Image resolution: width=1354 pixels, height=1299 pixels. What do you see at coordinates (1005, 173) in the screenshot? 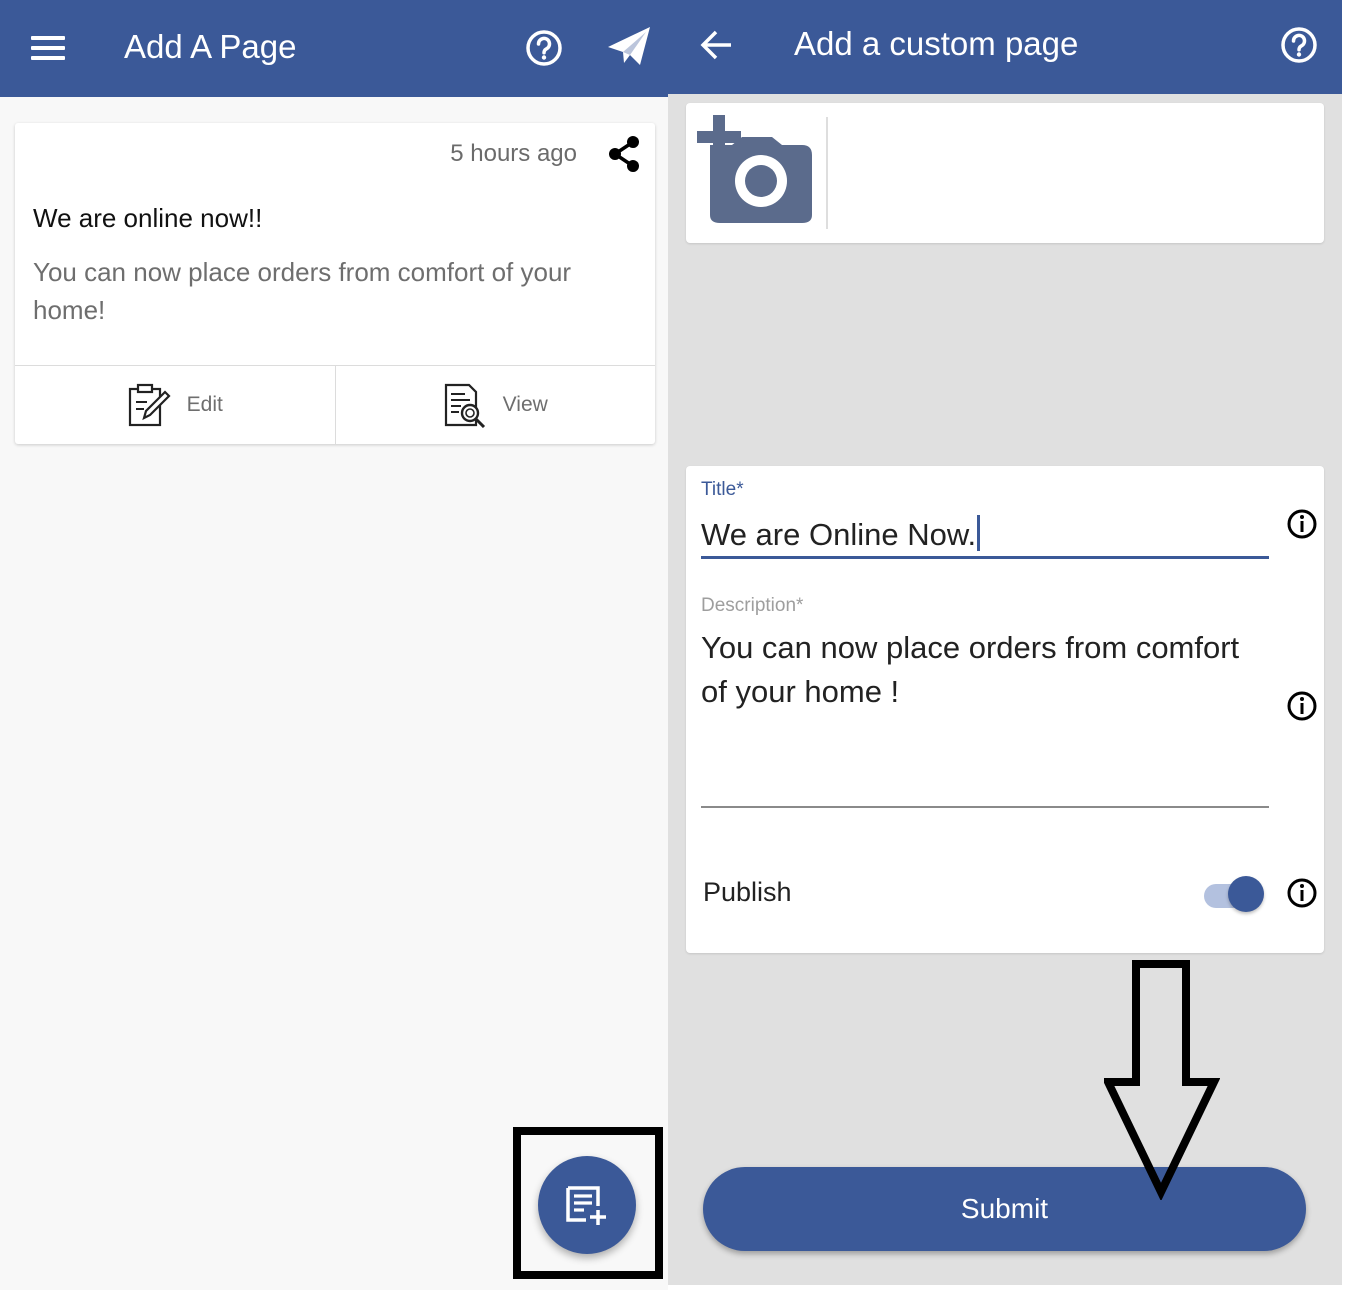
I see `photo-upload-card` at bounding box center [1005, 173].